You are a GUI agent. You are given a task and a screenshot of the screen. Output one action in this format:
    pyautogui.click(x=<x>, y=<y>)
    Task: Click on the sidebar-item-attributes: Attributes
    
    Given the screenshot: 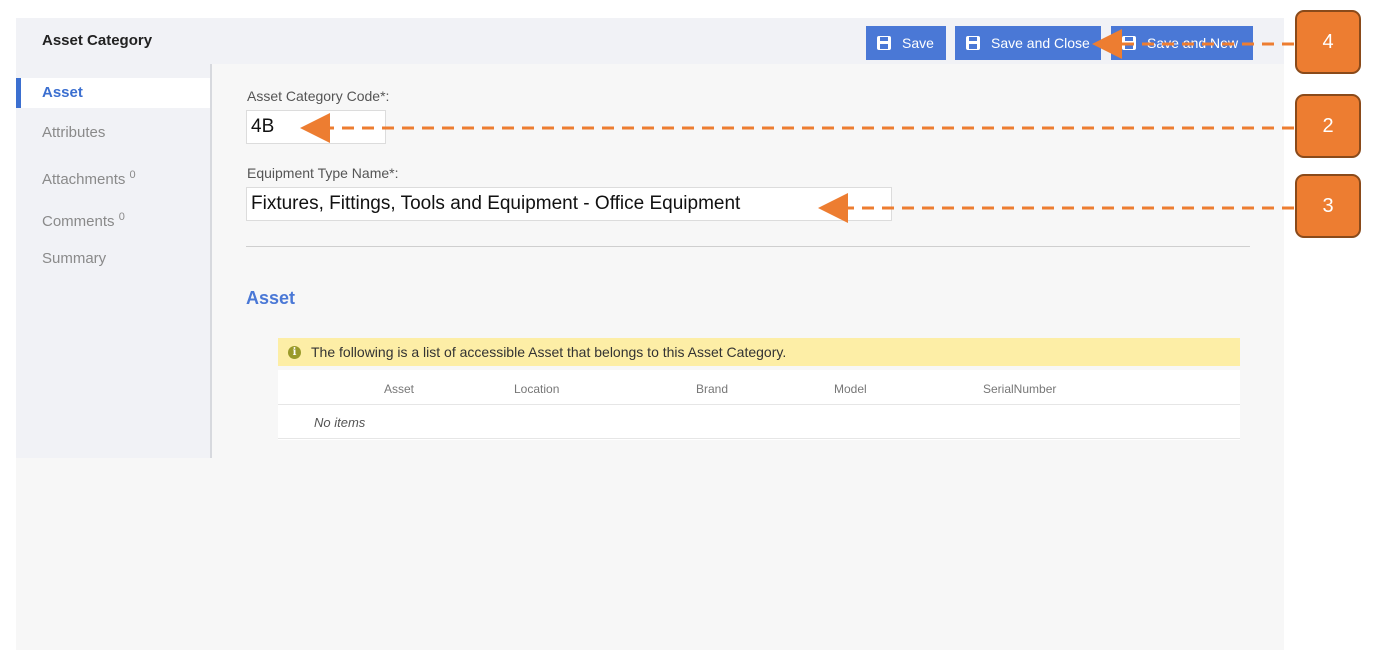 What is the action you would take?
    pyautogui.click(x=113, y=133)
    